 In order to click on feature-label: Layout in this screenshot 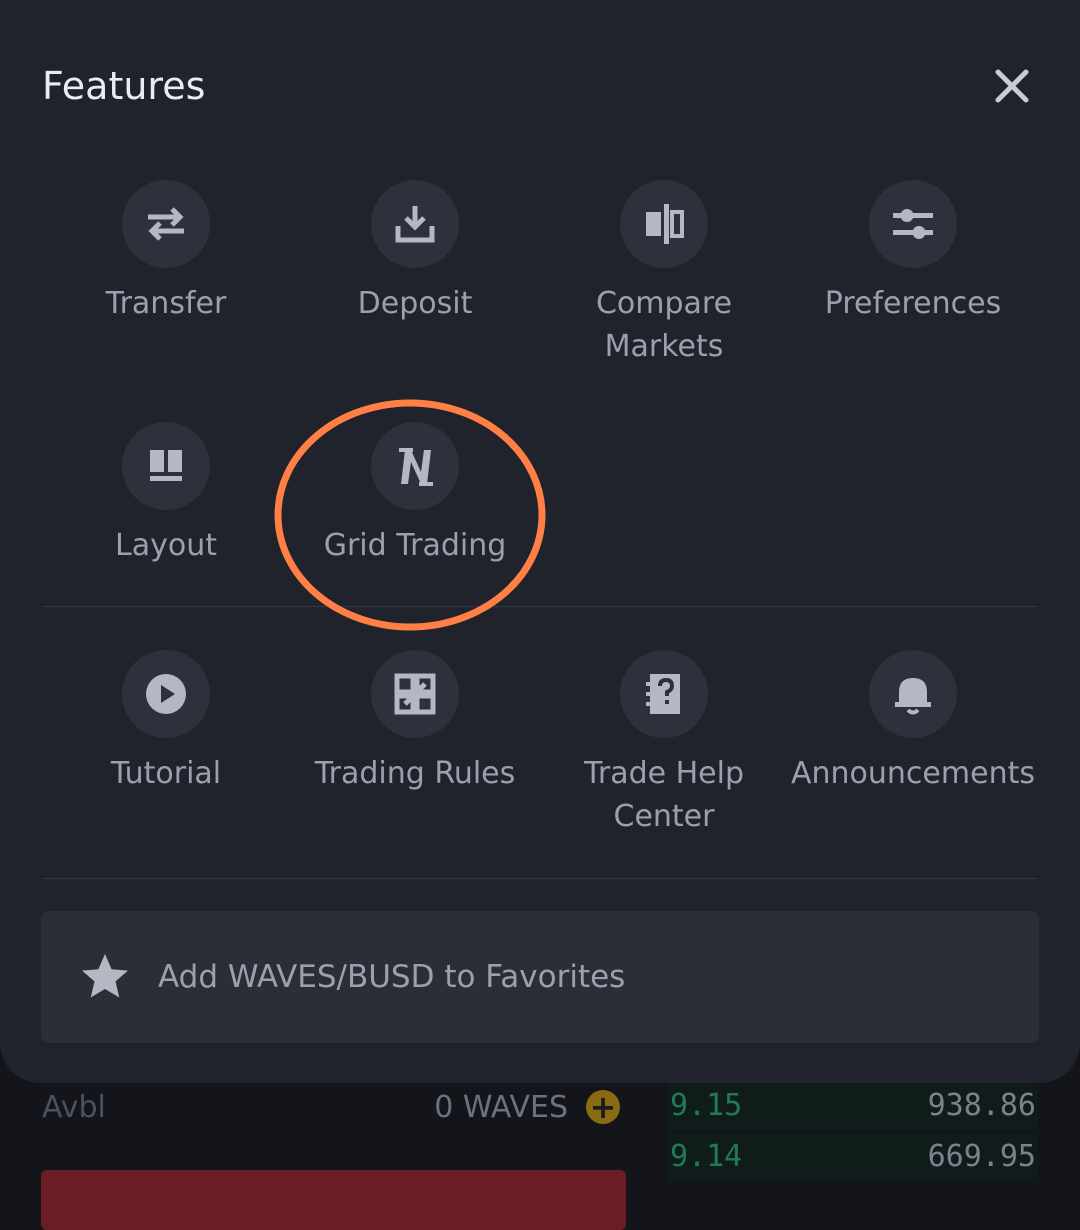, I will do `click(166, 545)`.